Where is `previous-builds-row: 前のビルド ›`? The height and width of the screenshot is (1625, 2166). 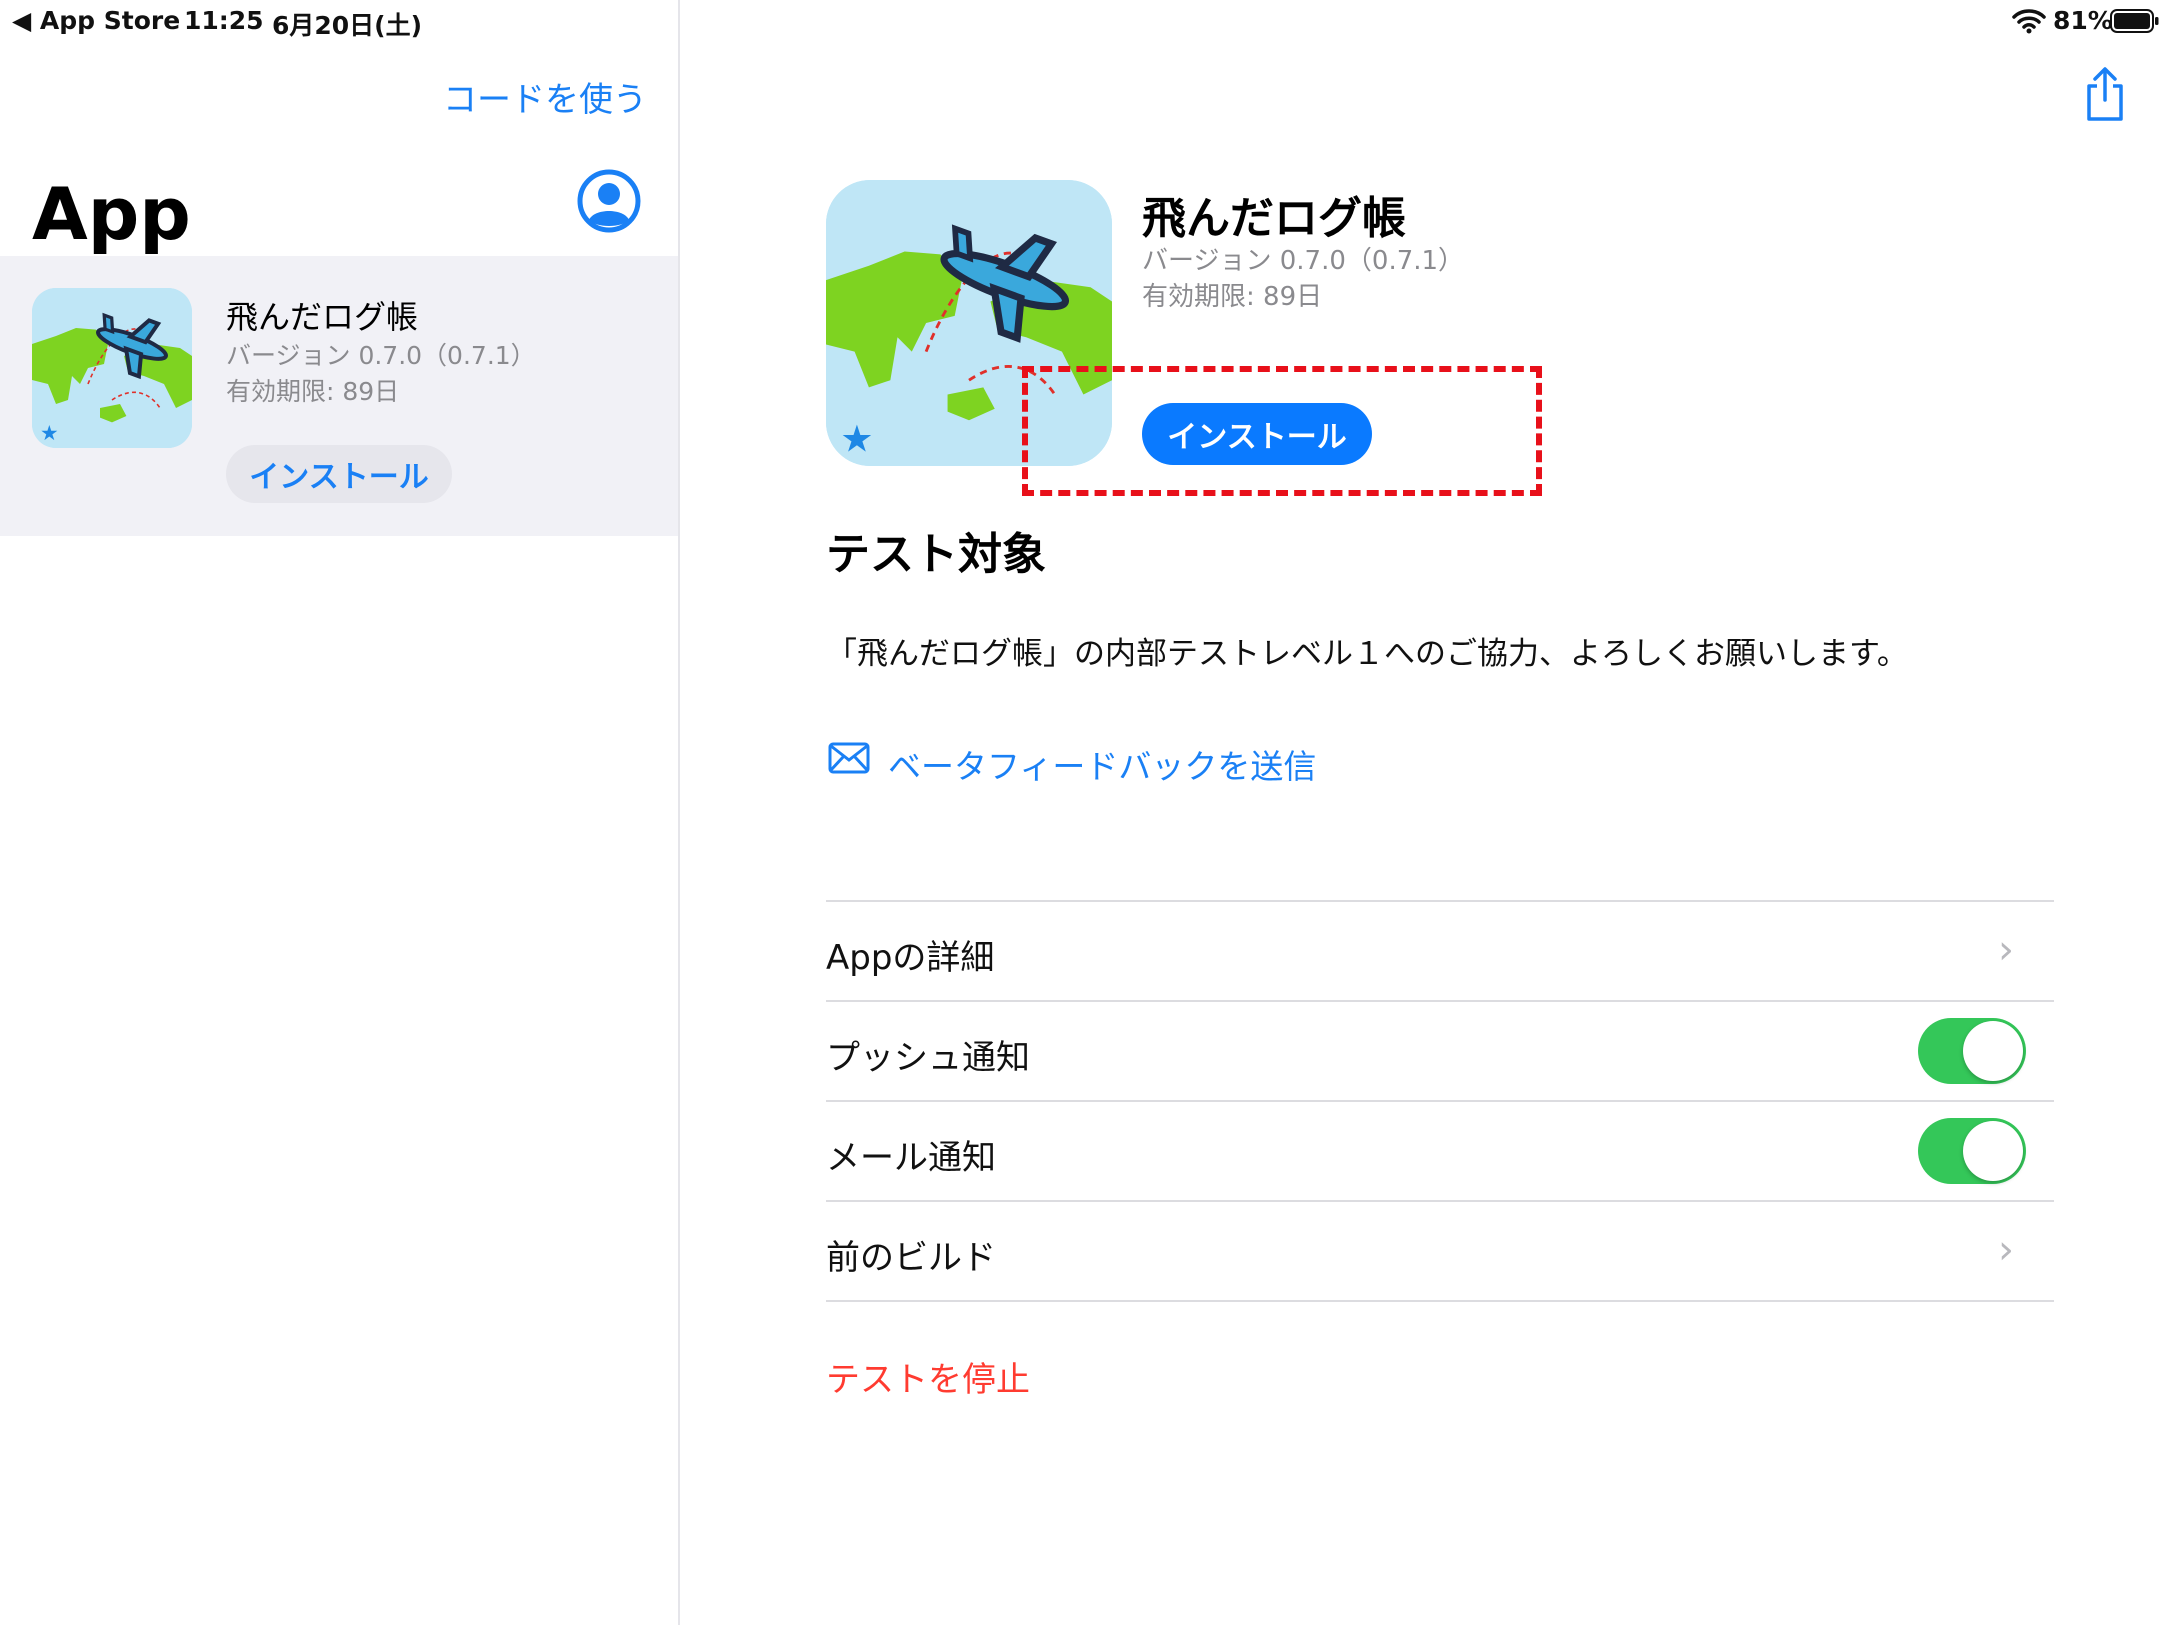
previous-builds-row: 前のビルド › is located at coordinates (1440, 1251).